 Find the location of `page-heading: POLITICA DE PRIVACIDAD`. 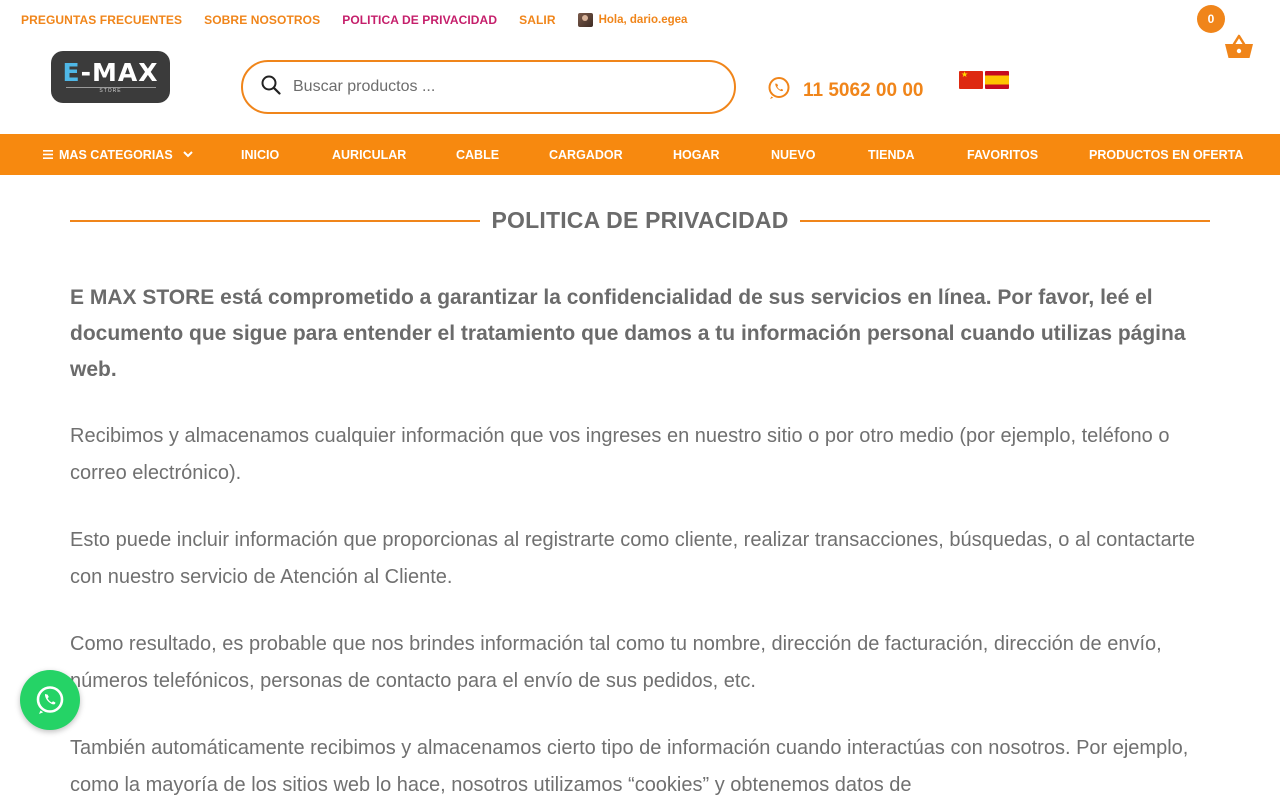

page-heading: POLITICA DE PRIVACIDAD is located at coordinates (640, 220).